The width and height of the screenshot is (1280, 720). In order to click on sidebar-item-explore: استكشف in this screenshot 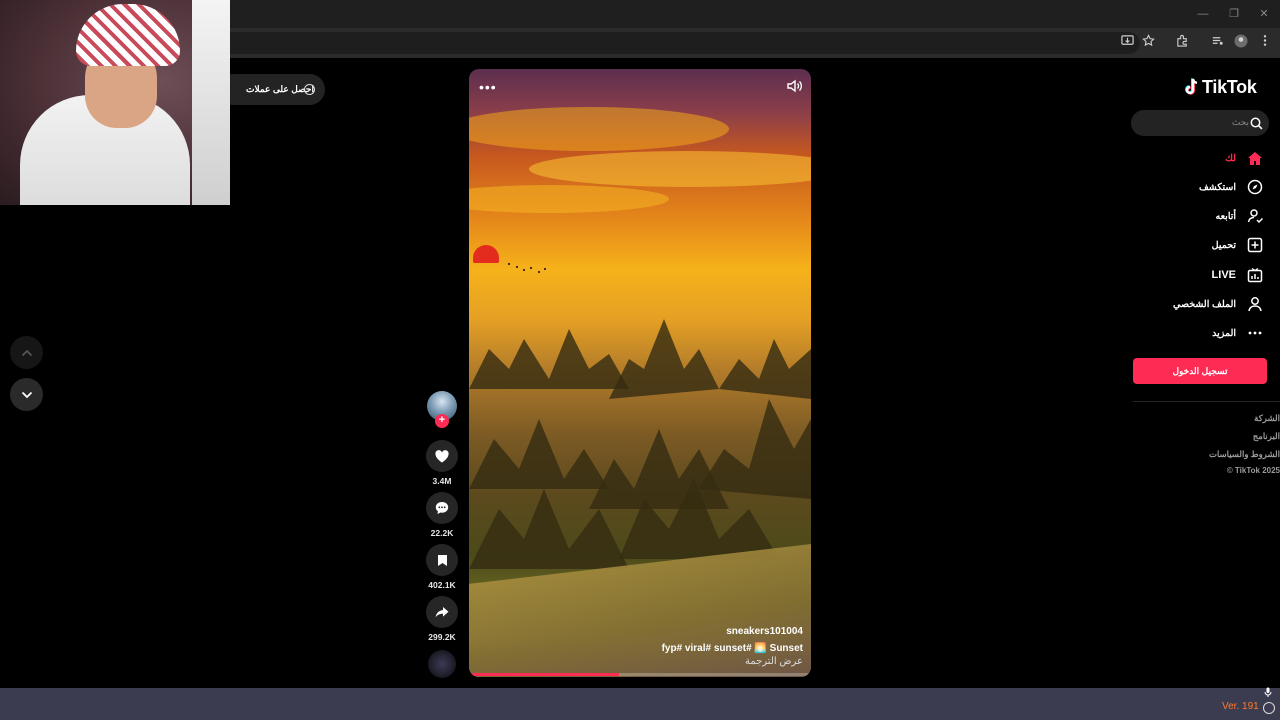, I will do `click(1231, 187)`.